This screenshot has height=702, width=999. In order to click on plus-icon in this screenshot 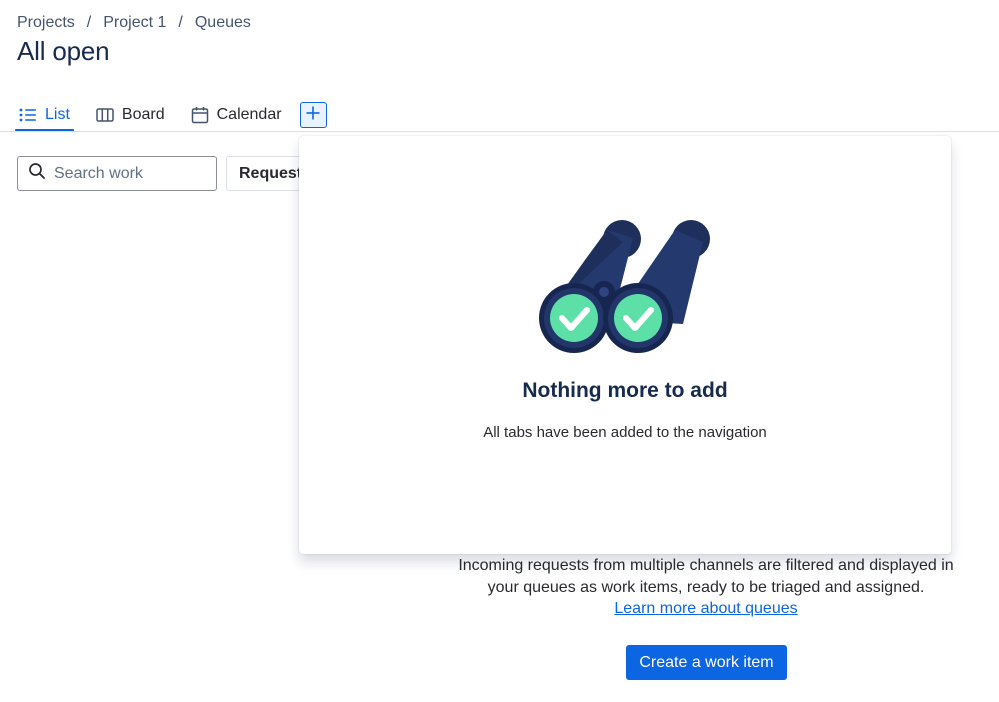, I will do `click(313, 115)`.